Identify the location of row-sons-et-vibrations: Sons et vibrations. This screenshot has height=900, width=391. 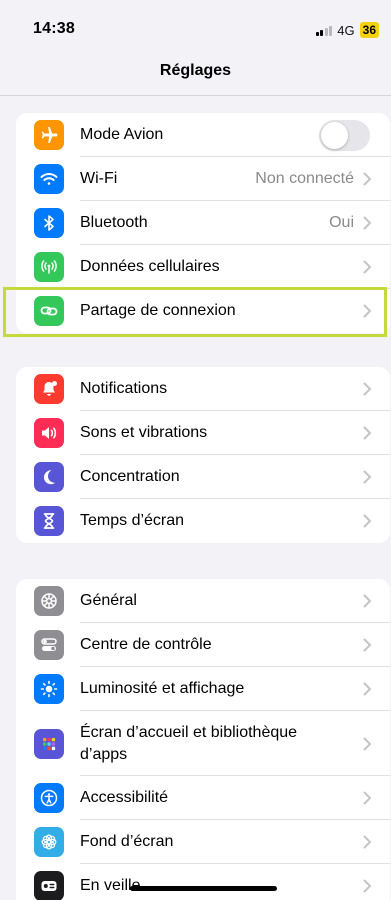
(203, 433).